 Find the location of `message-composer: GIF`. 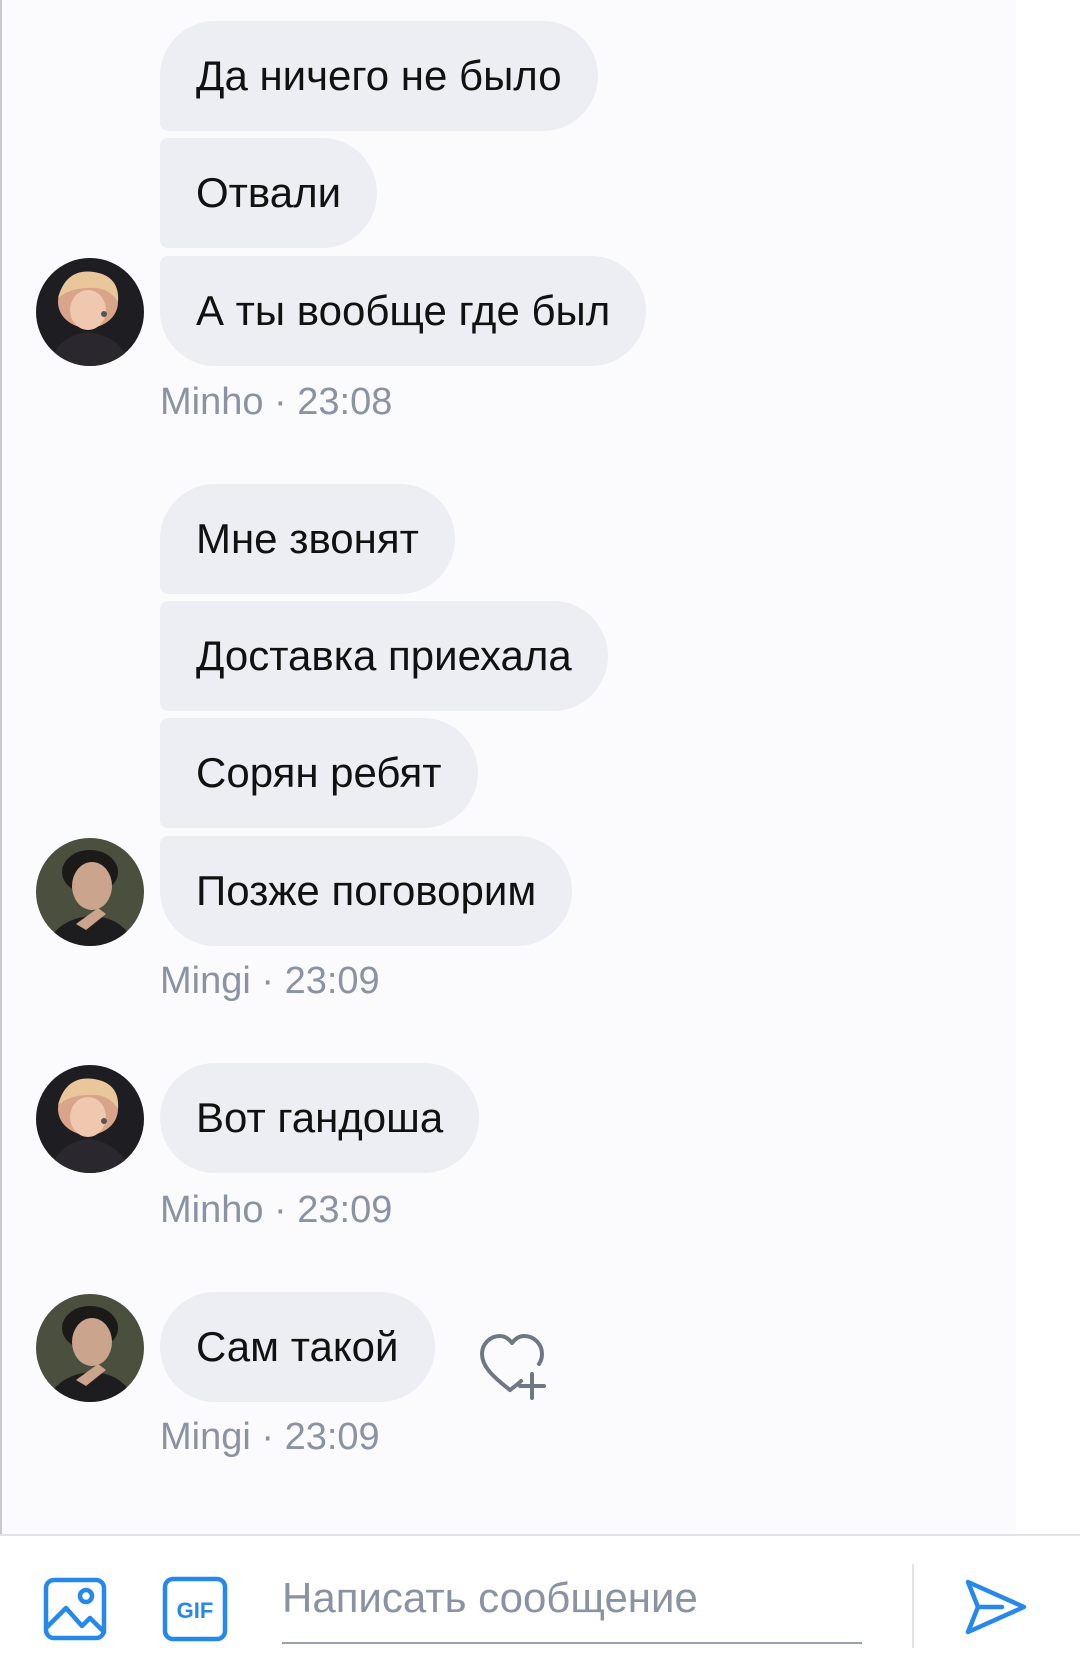

message-composer: GIF is located at coordinates (540, 1603).